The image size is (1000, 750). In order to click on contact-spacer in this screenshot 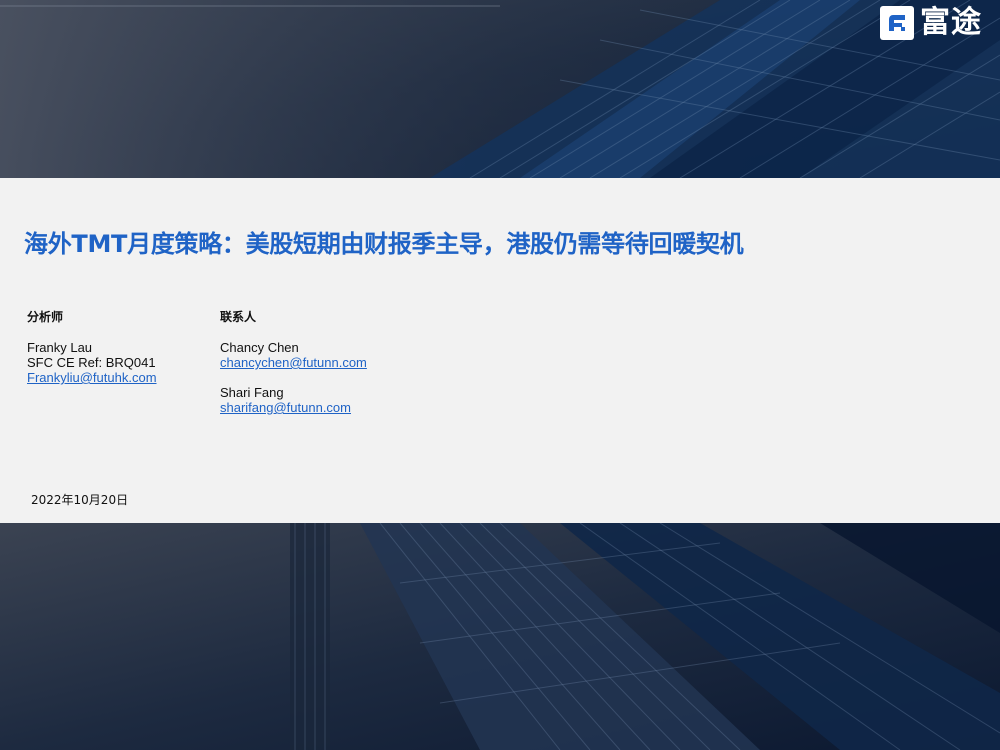, I will do `click(293, 377)`.